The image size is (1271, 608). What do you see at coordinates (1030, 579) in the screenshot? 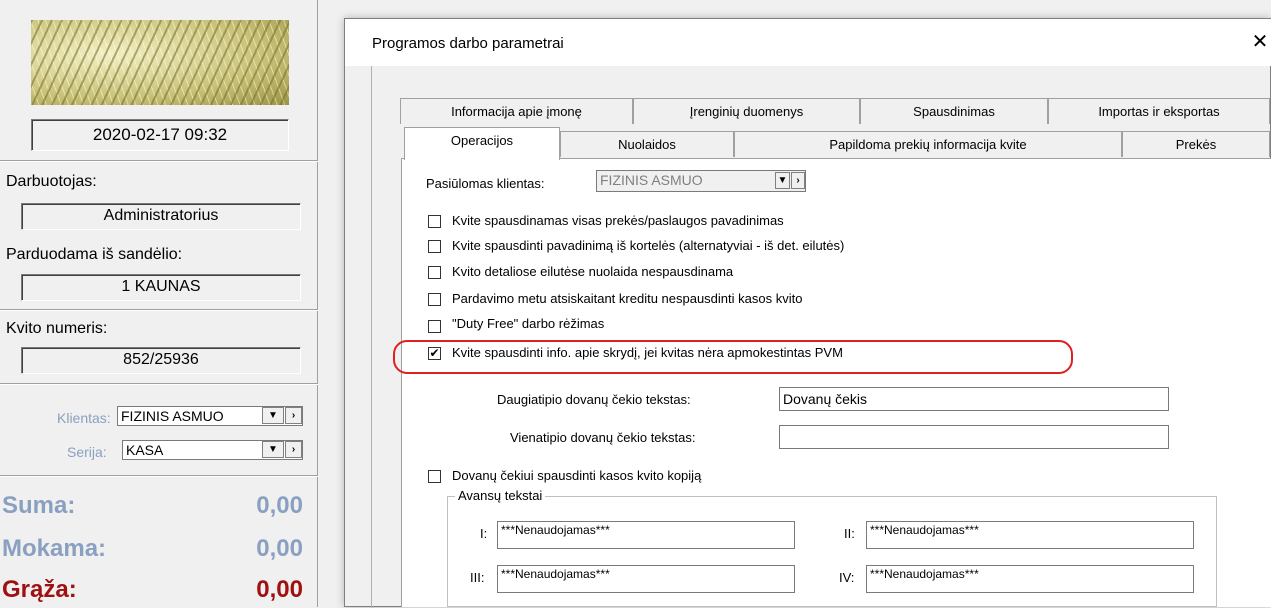
I see `advance-input-4: ***Nenaudojamas***` at bounding box center [1030, 579].